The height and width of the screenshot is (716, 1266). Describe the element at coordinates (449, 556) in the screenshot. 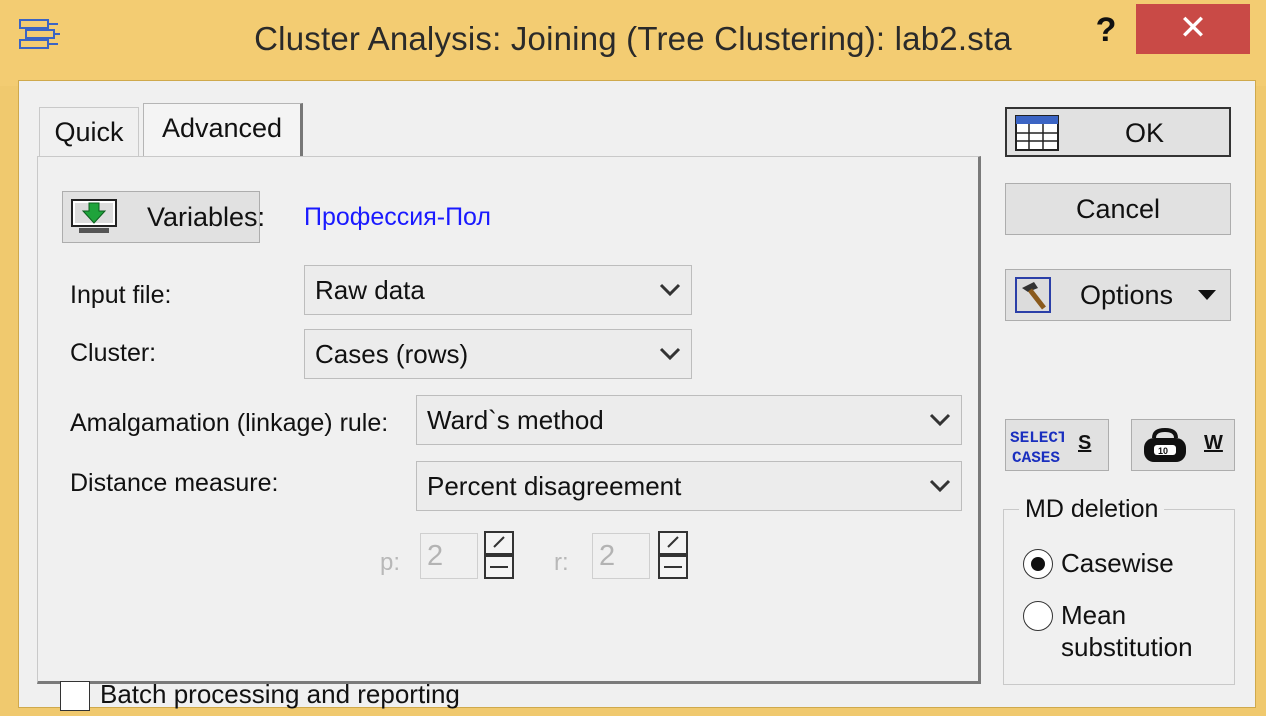

I see `p-input: 2` at that location.